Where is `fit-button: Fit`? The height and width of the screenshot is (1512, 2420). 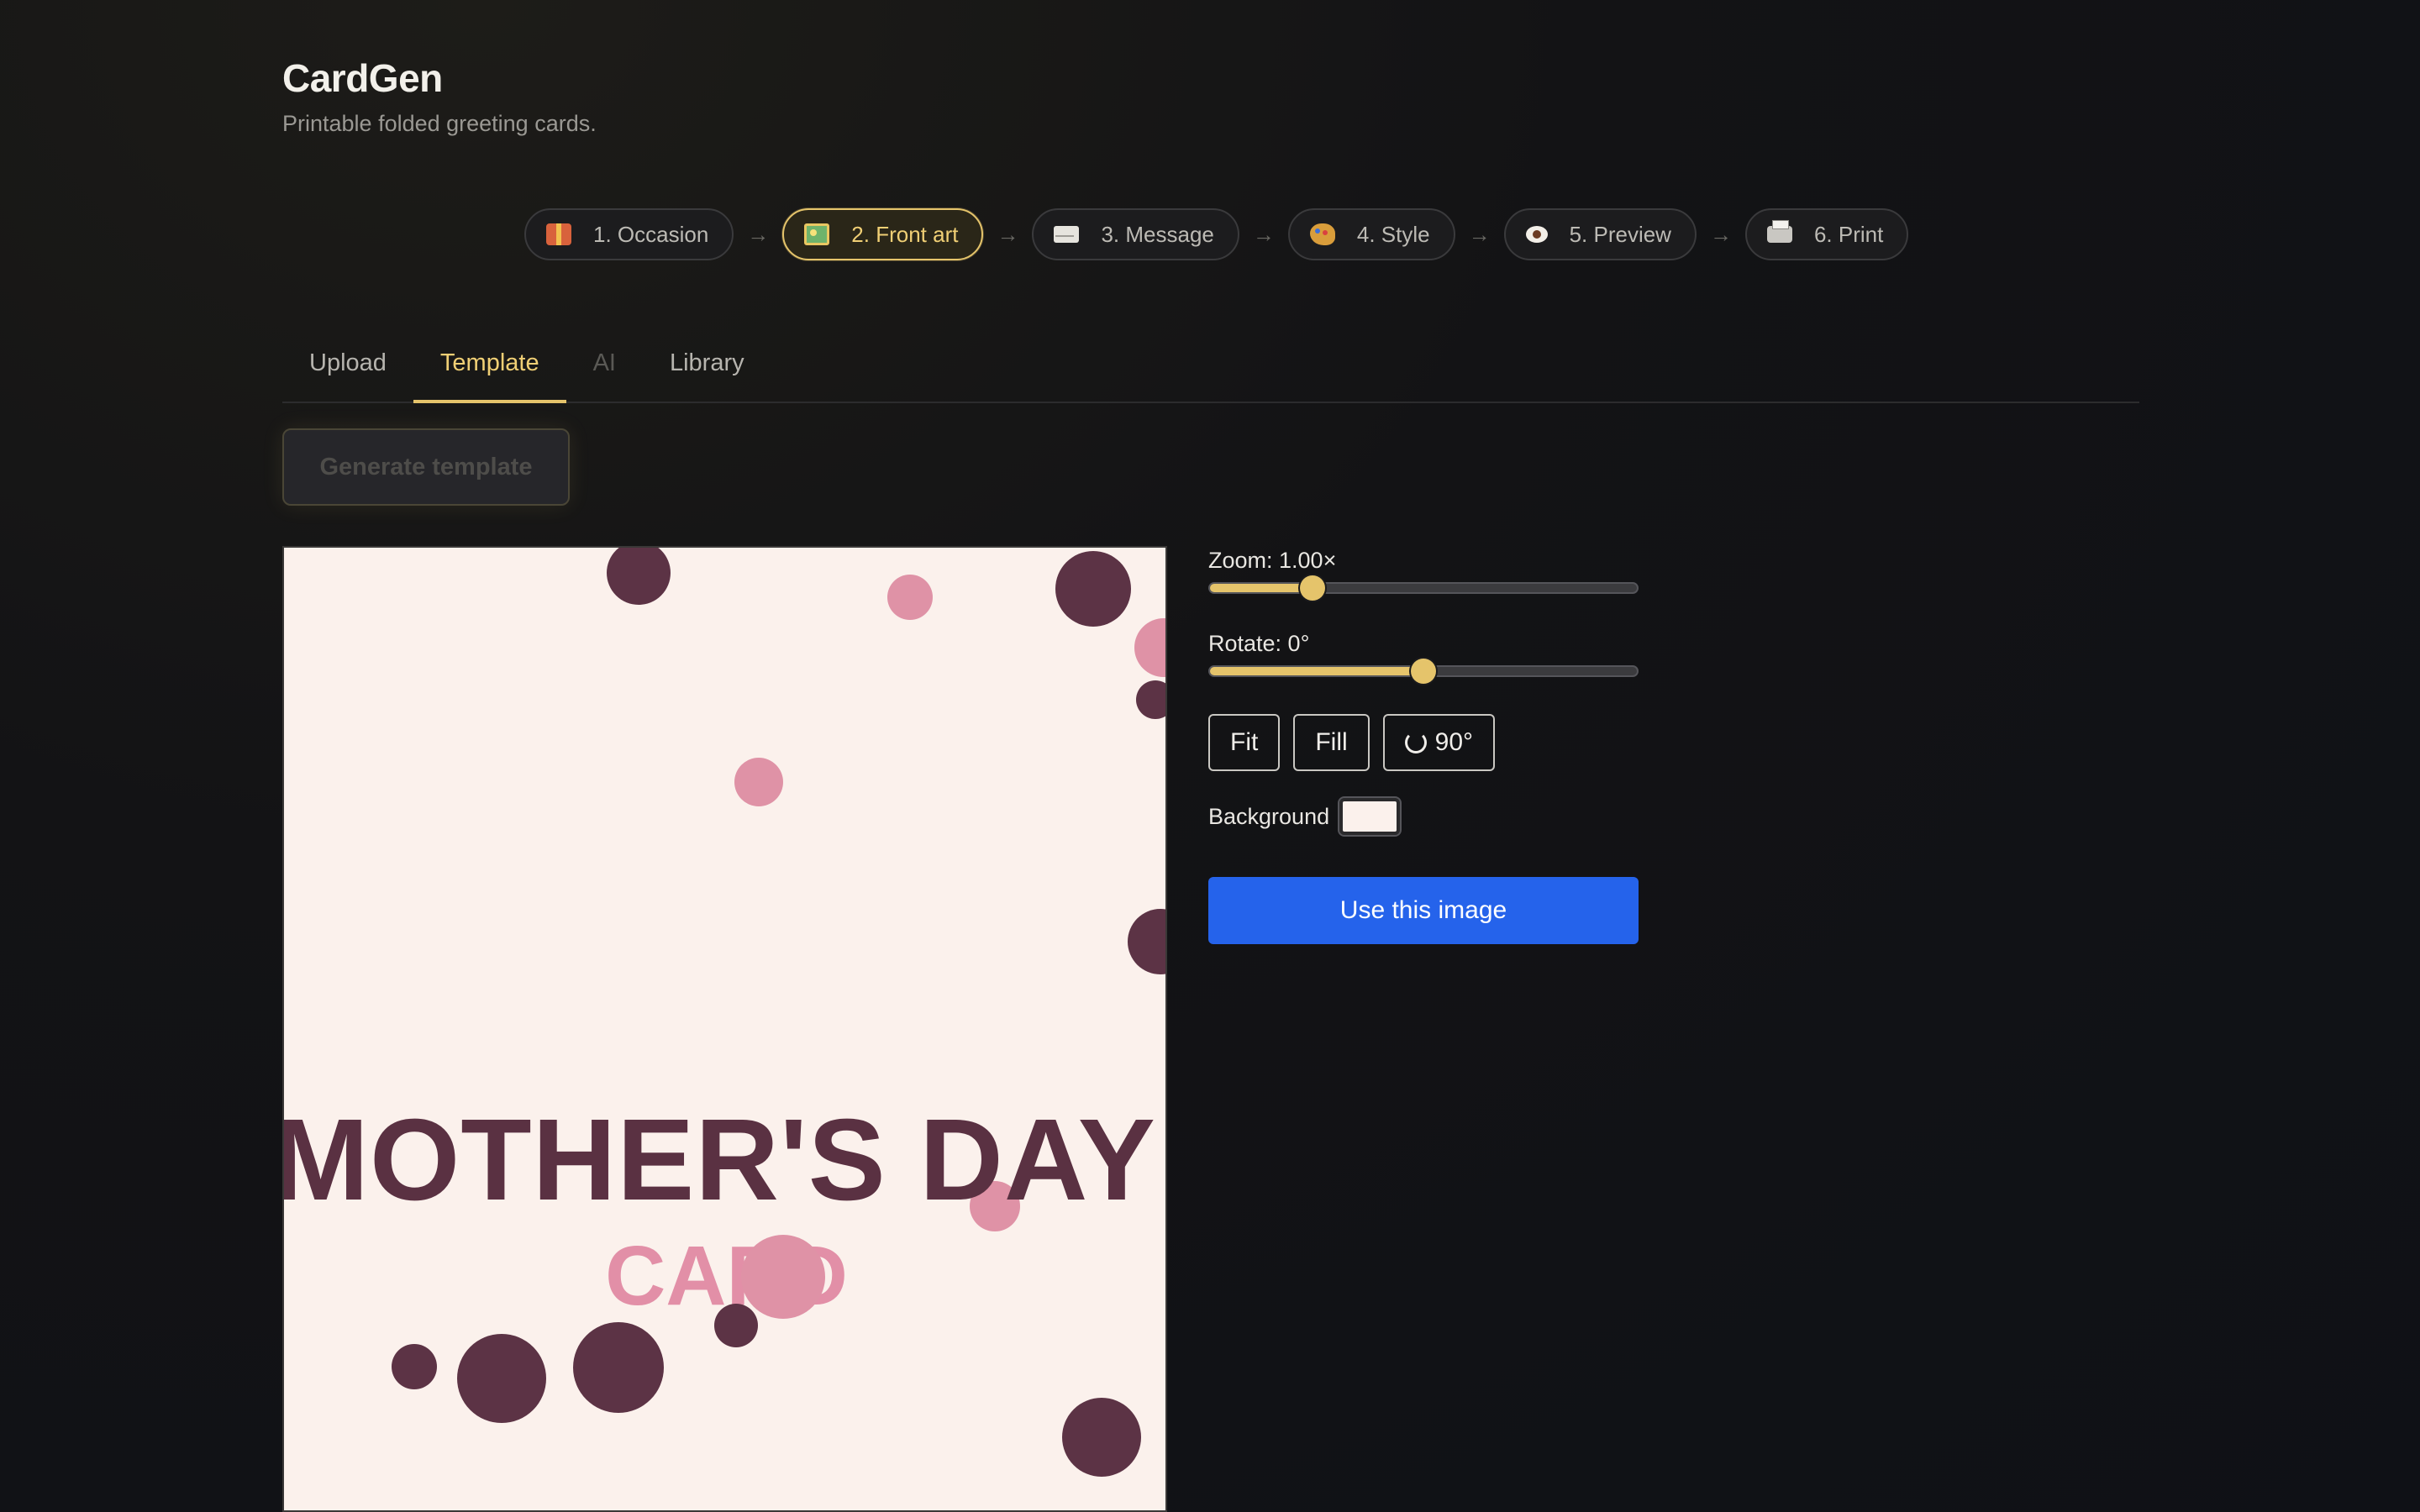 fit-button: Fit is located at coordinates (1244, 742).